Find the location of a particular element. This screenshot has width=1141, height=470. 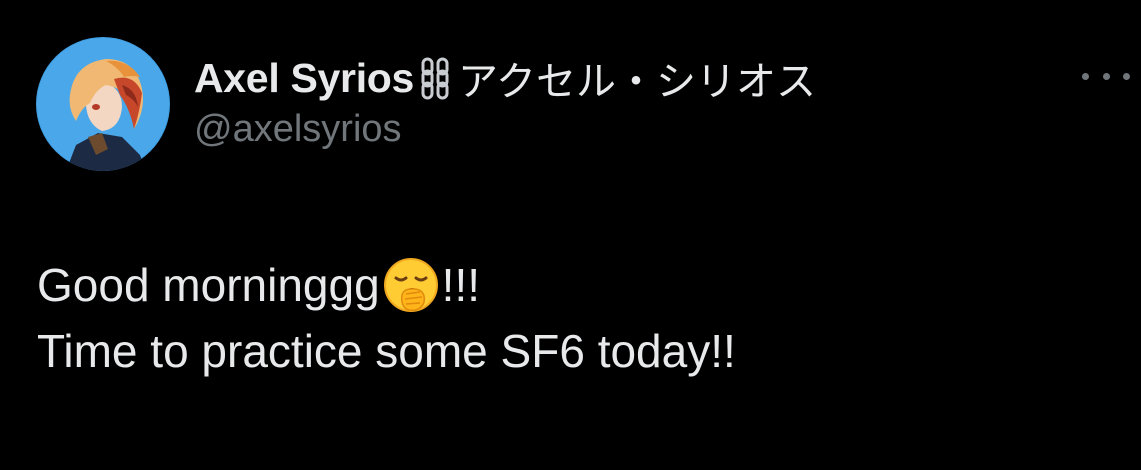

tweet-text-line-2: Time to practice some SF6 today!! is located at coordinates (386, 351).